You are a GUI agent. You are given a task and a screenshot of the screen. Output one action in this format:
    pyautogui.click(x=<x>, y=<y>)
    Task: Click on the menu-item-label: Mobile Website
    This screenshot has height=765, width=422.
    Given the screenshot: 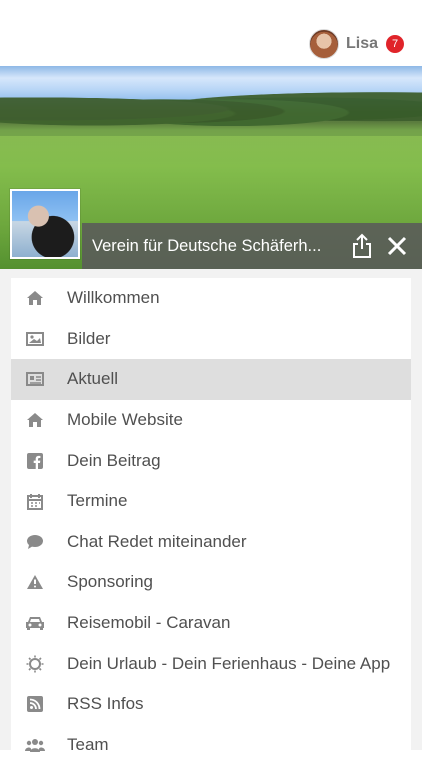 What is the action you would take?
    pyautogui.click(x=125, y=420)
    